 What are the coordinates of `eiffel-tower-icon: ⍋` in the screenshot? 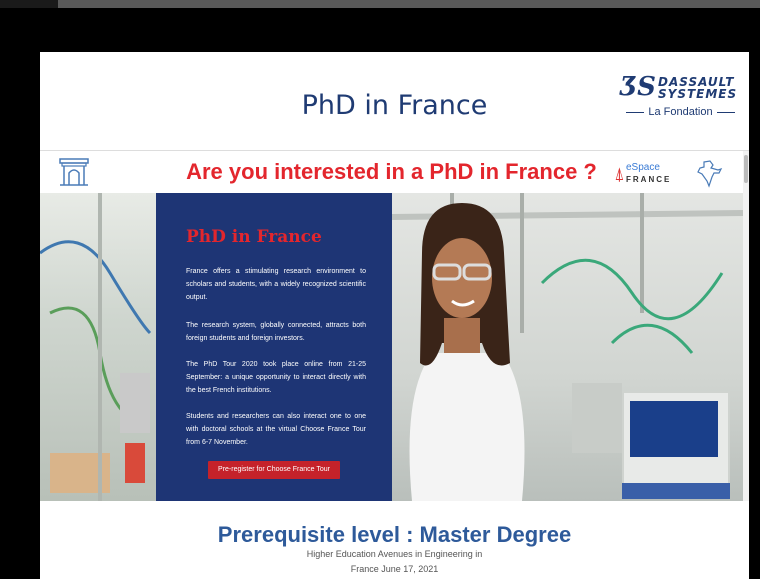 It's located at (619, 174).